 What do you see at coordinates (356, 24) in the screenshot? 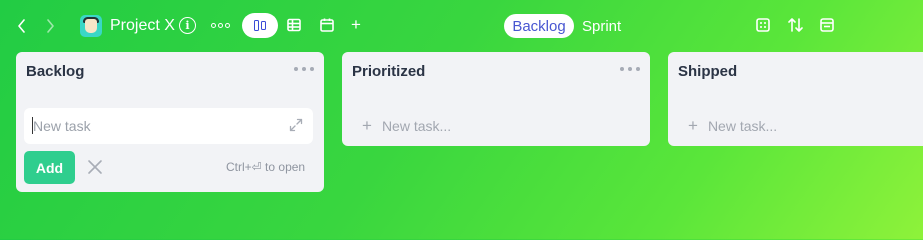
I see `add-view-button: +` at bounding box center [356, 24].